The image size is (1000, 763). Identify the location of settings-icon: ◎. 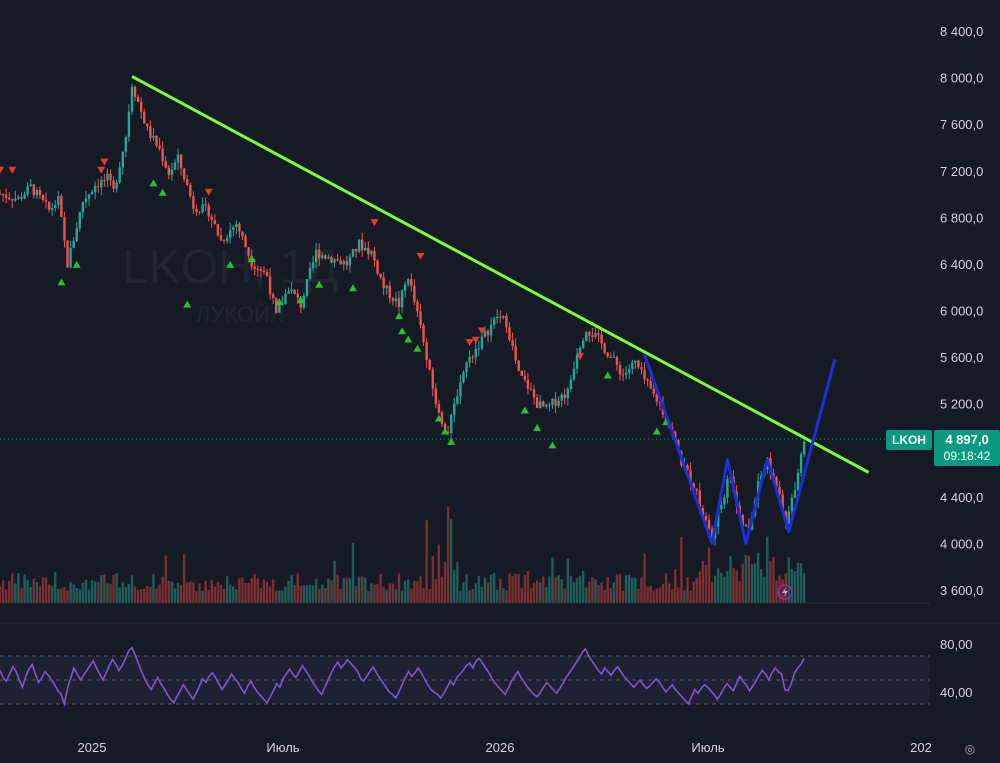
(970, 749).